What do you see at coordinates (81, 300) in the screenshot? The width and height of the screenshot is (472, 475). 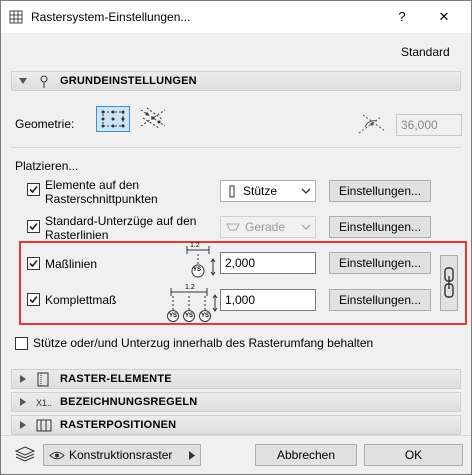 I see `complete-dimension-label: Komplettmaß` at bounding box center [81, 300].